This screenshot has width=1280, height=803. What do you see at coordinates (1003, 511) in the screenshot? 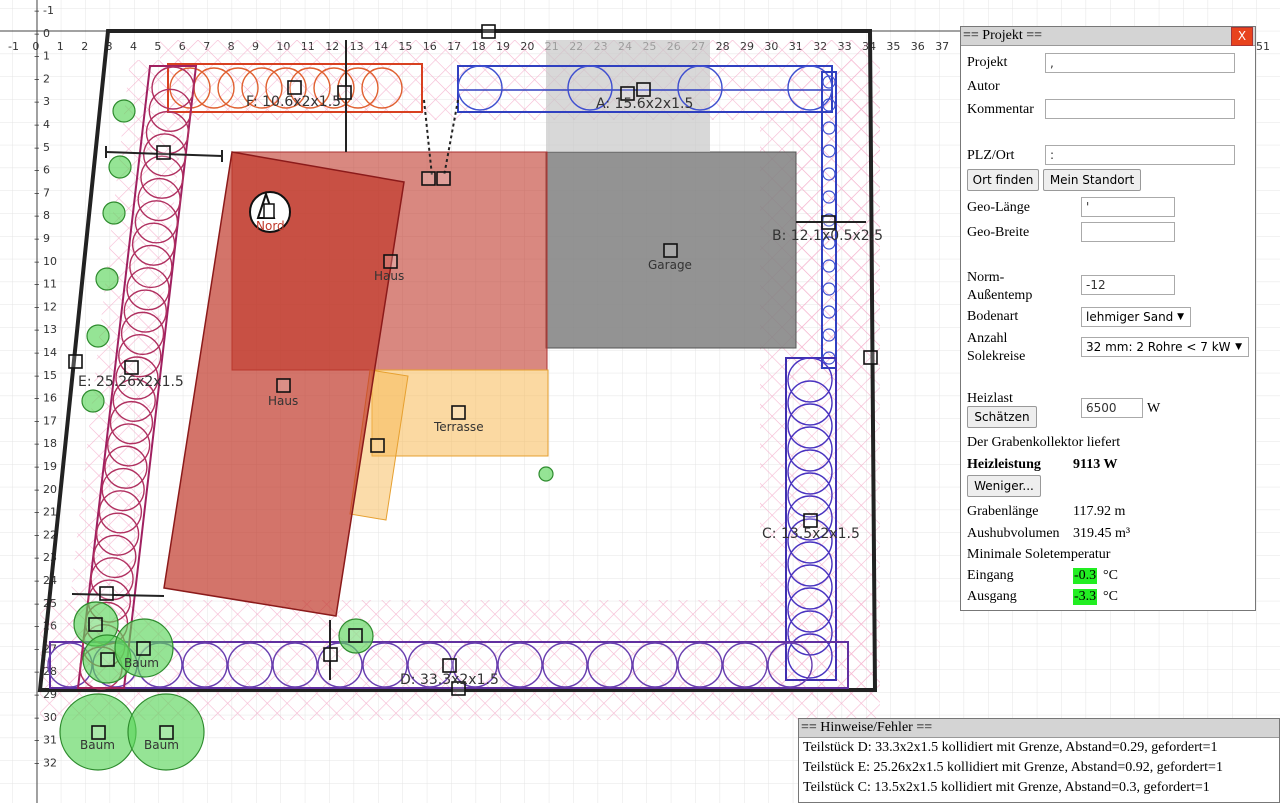
I see `grabenlaenge-label: Grabenlänge` at bounding box center [1003, 511].